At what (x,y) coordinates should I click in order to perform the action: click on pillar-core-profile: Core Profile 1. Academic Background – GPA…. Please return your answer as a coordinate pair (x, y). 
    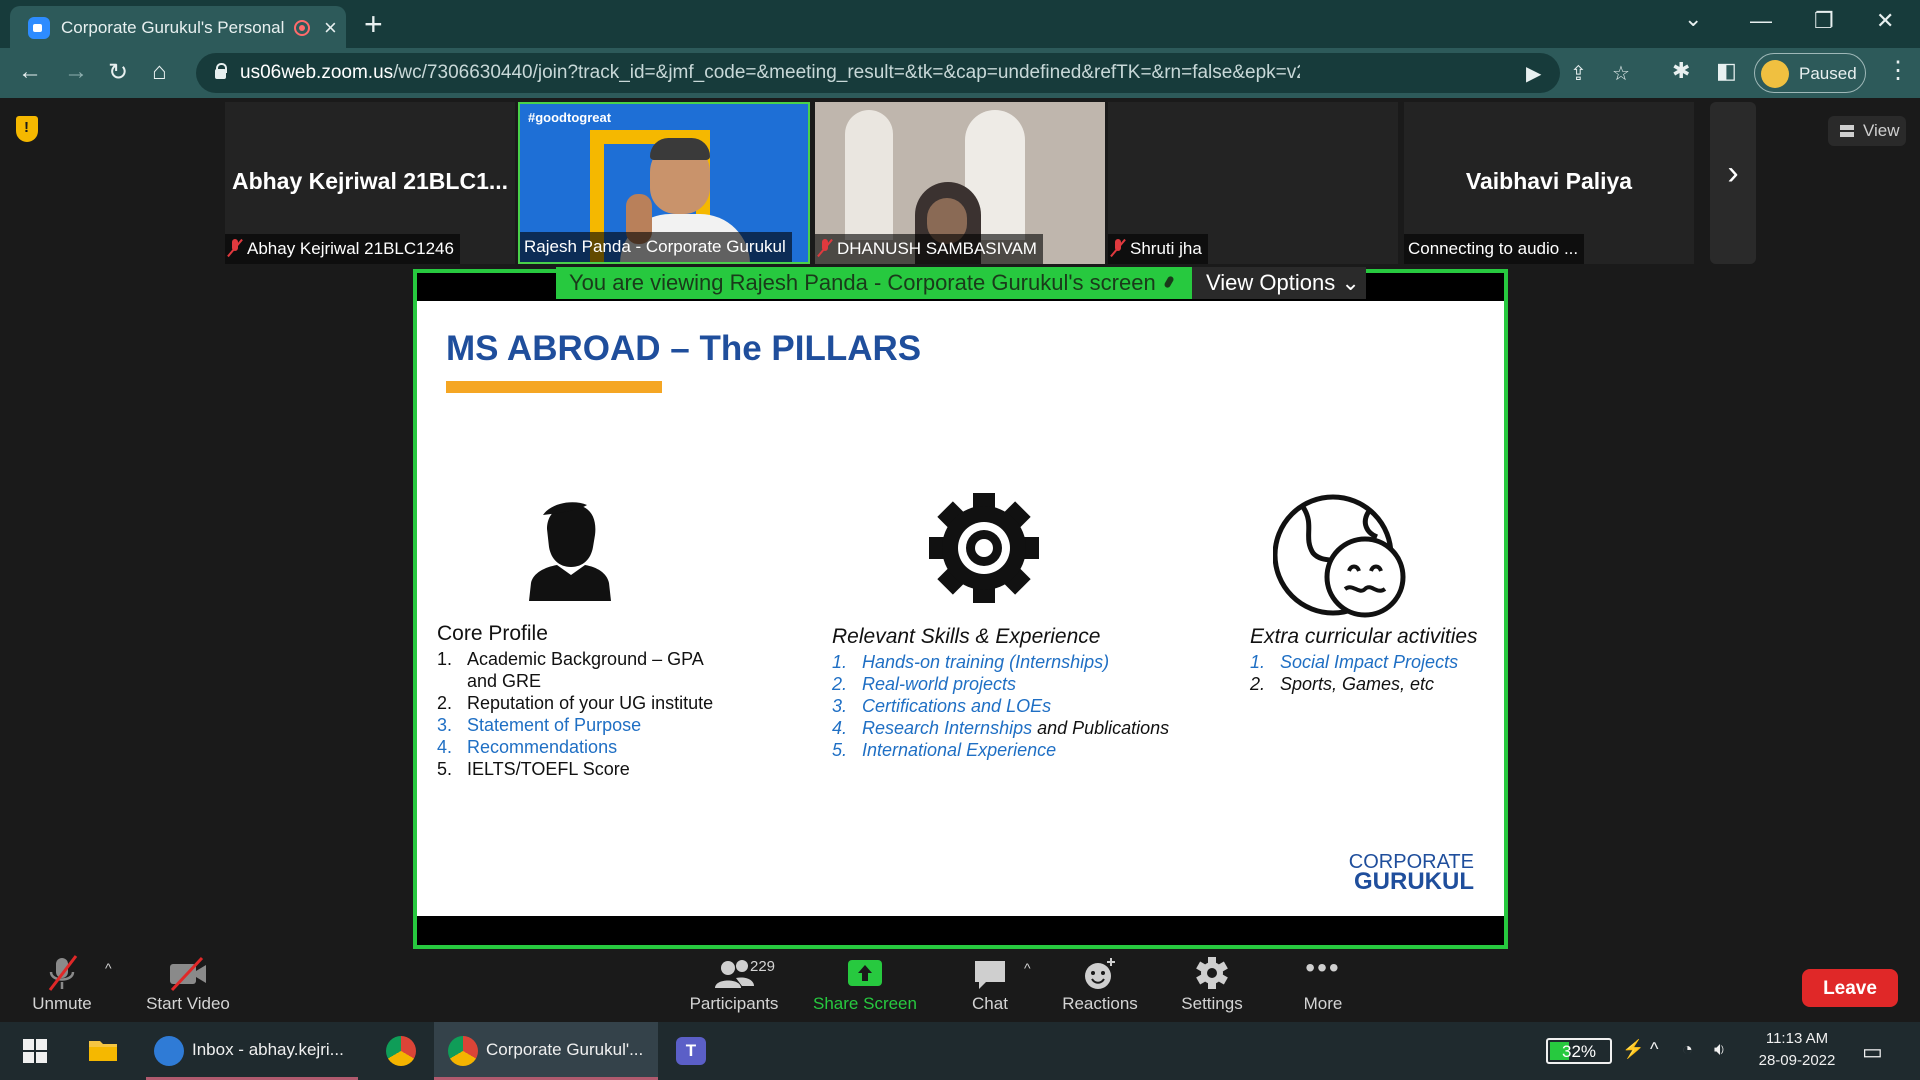
    Looking at the image, I should click on (587, 701).